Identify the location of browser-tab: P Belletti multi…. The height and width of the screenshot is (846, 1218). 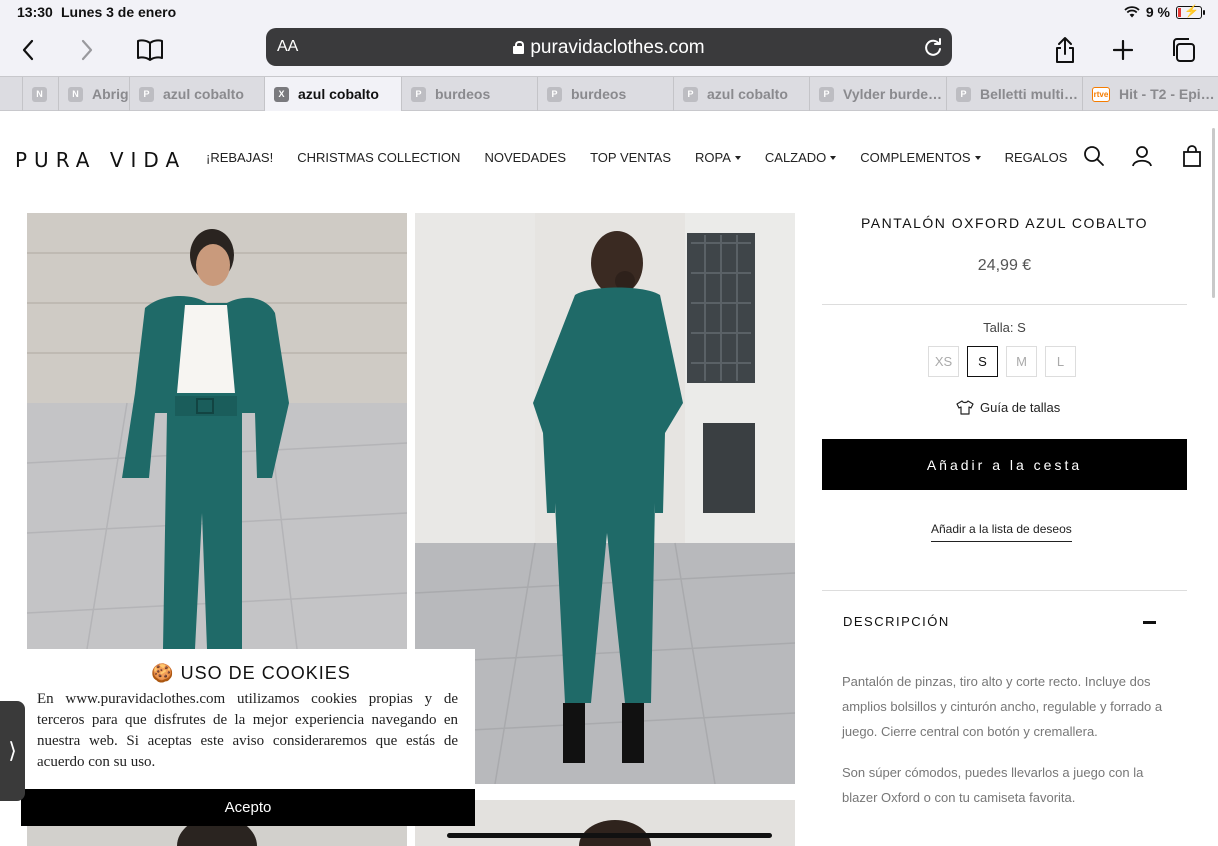
(1014, 94).